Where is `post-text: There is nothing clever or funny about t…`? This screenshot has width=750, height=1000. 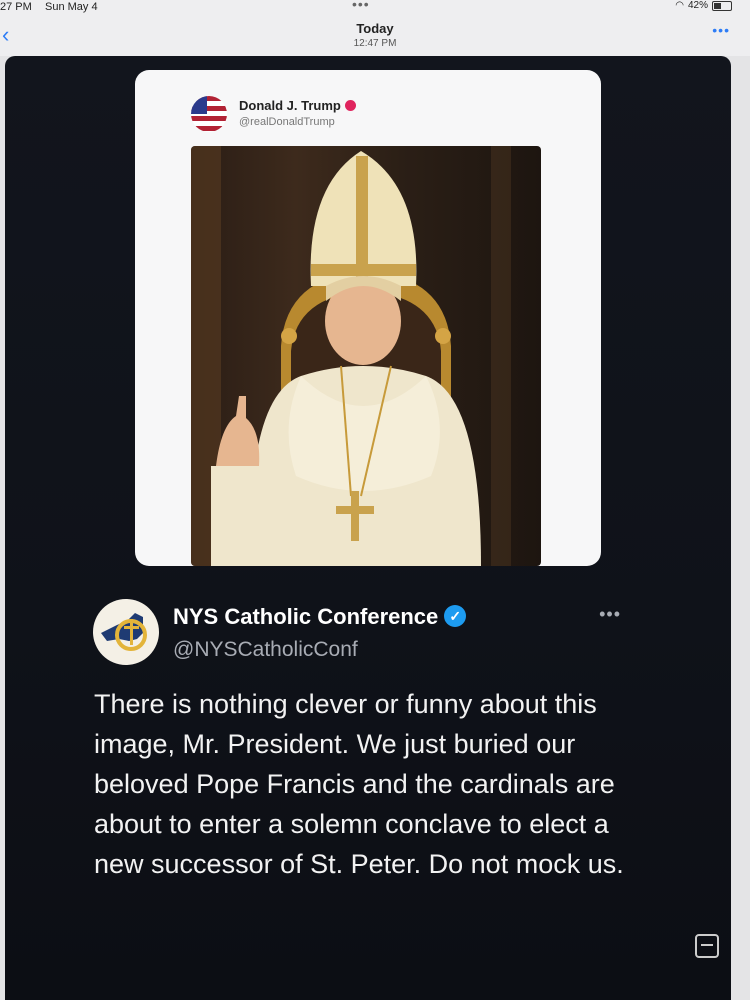 post-text: There is nothing clever or funny about t… is located at coordinates (359, 784).